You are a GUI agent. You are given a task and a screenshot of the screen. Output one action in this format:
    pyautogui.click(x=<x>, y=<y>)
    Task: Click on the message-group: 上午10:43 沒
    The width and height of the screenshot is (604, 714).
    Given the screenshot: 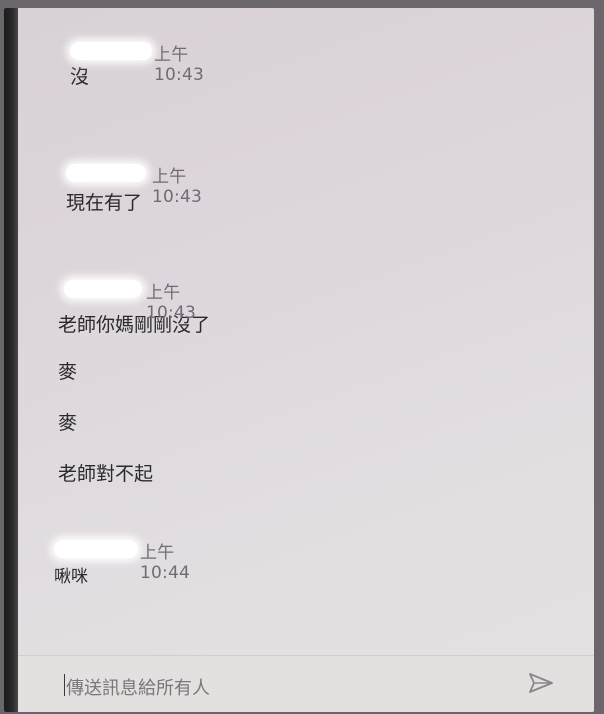 What is the action you would take?
    pyautogui.click(x=137, y=62)
    